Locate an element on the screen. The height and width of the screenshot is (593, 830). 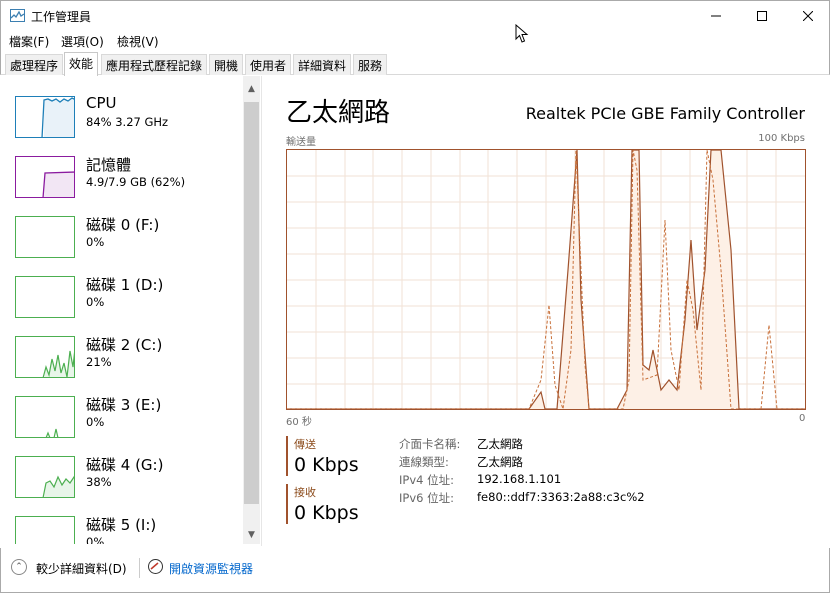
pane-divider is located at coordinates (261, 311).